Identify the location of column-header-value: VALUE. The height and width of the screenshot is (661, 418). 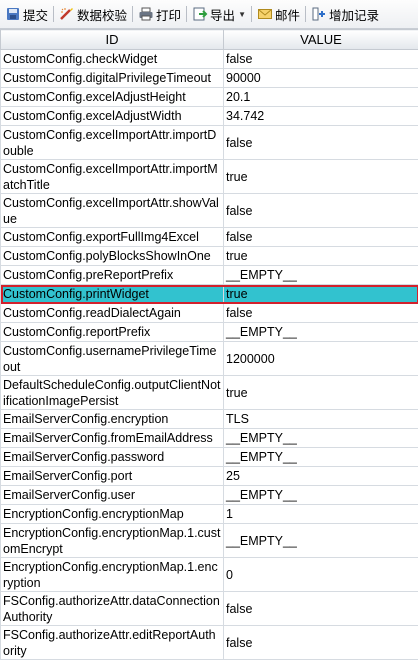
(320, 39).